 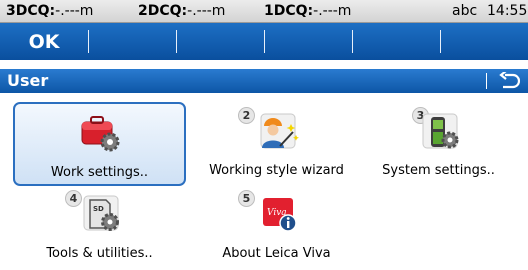 I want to click on menu-item-working-style-wizard: 2 Working style wizard, so click(x=276, y=144).